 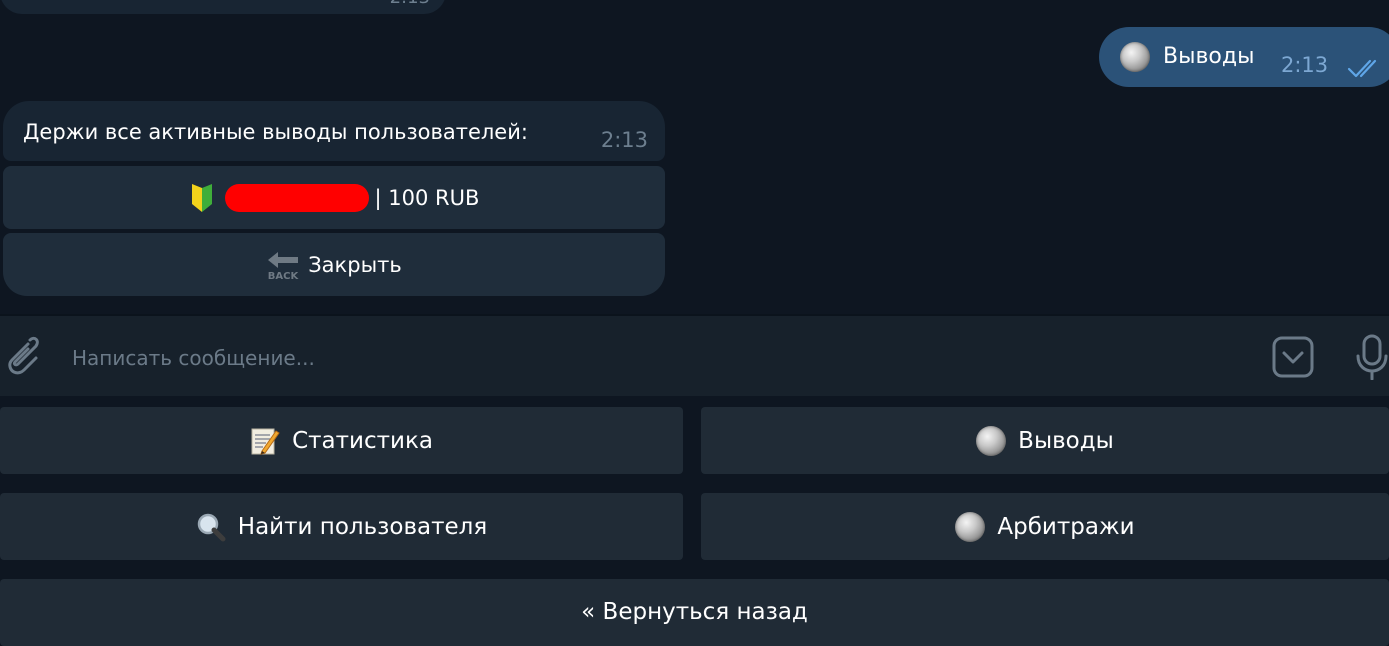 What do you see at coordinates (427, 197) in the screenshot?
I see `withdrawal-amount-label: | 100 RUB` at bounding box center [427, 197].